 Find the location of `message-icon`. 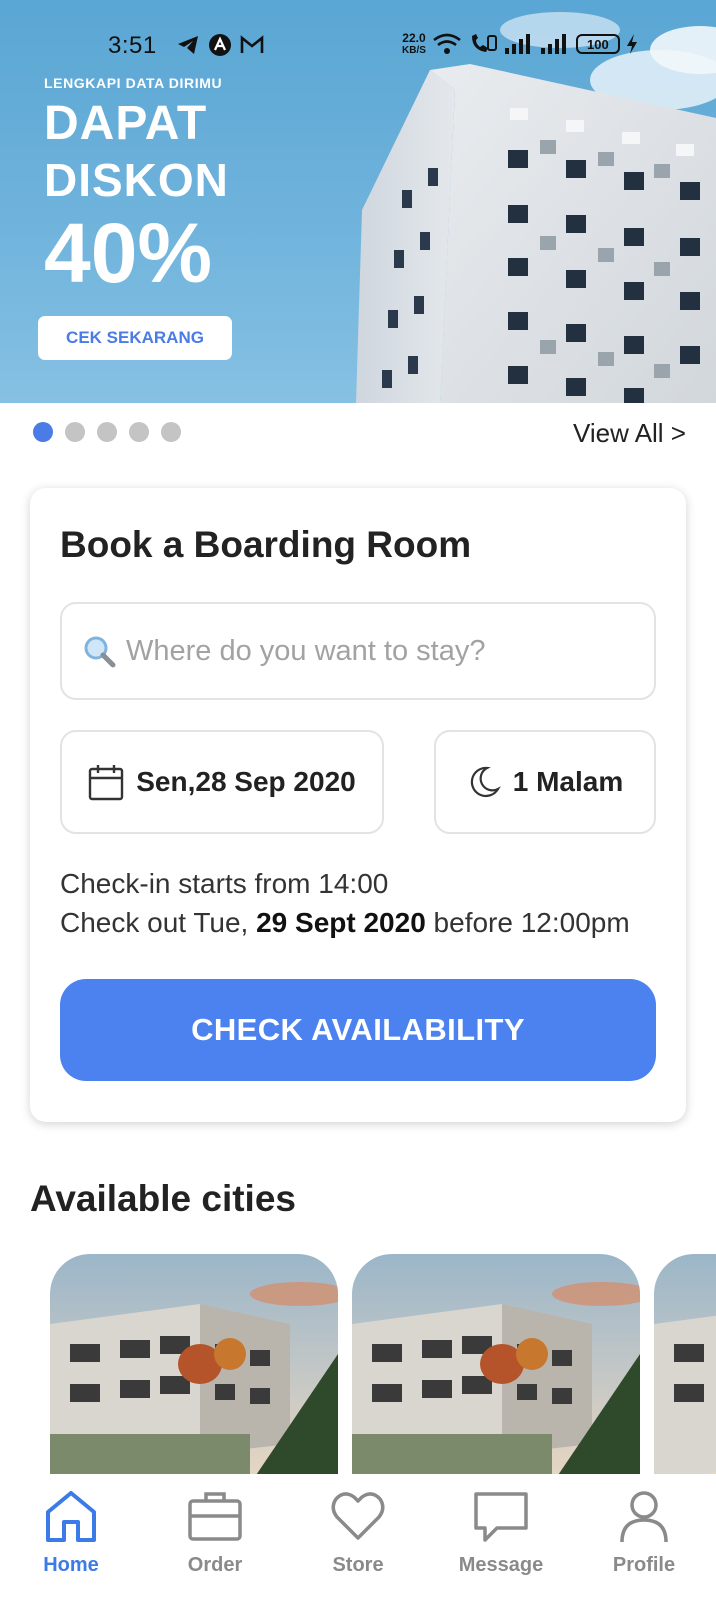

message-icon is located at coordinates (501, 1517).